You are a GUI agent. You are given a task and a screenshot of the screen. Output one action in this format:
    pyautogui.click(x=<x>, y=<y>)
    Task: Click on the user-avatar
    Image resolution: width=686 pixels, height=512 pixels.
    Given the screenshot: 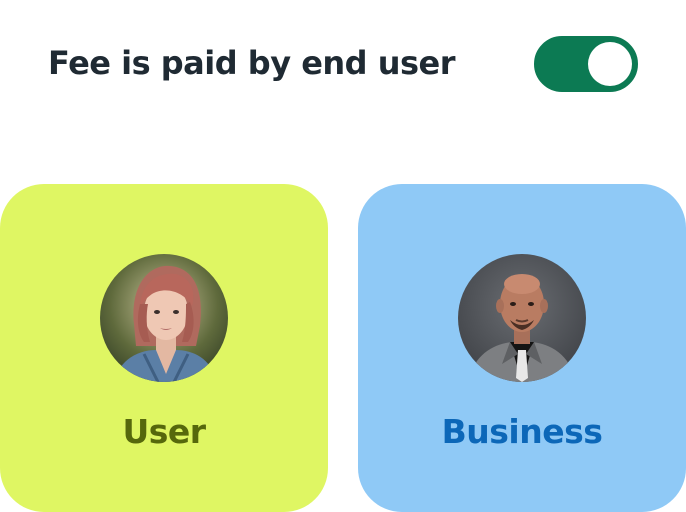 What is the action you would take?
    pyautogui.click(x=164, y=318)
    